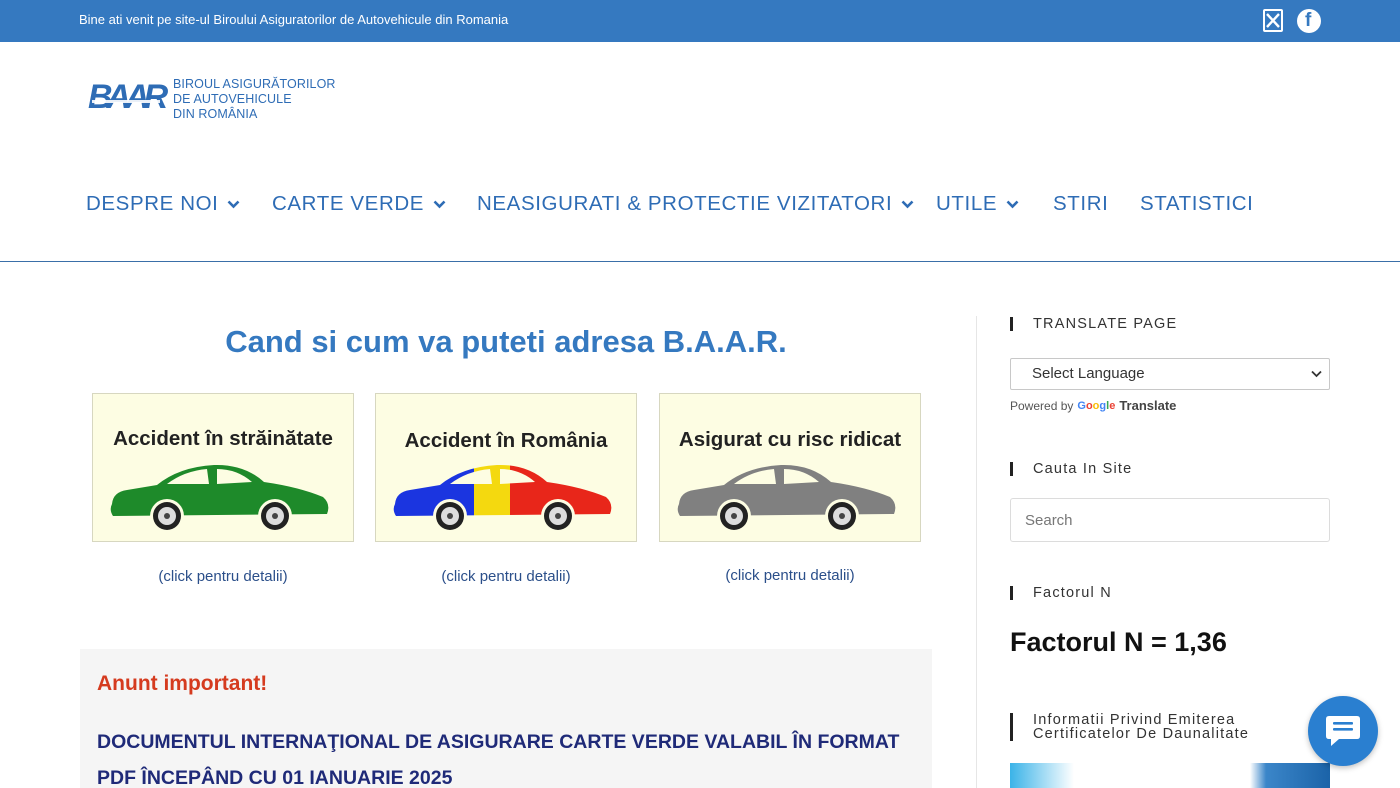  What do you see at coordinates (506, 341) in the screenshot?
I see `page-title: Cand si cum va puteti adresa B.A.A.R.` at bounding box center [506, 341].